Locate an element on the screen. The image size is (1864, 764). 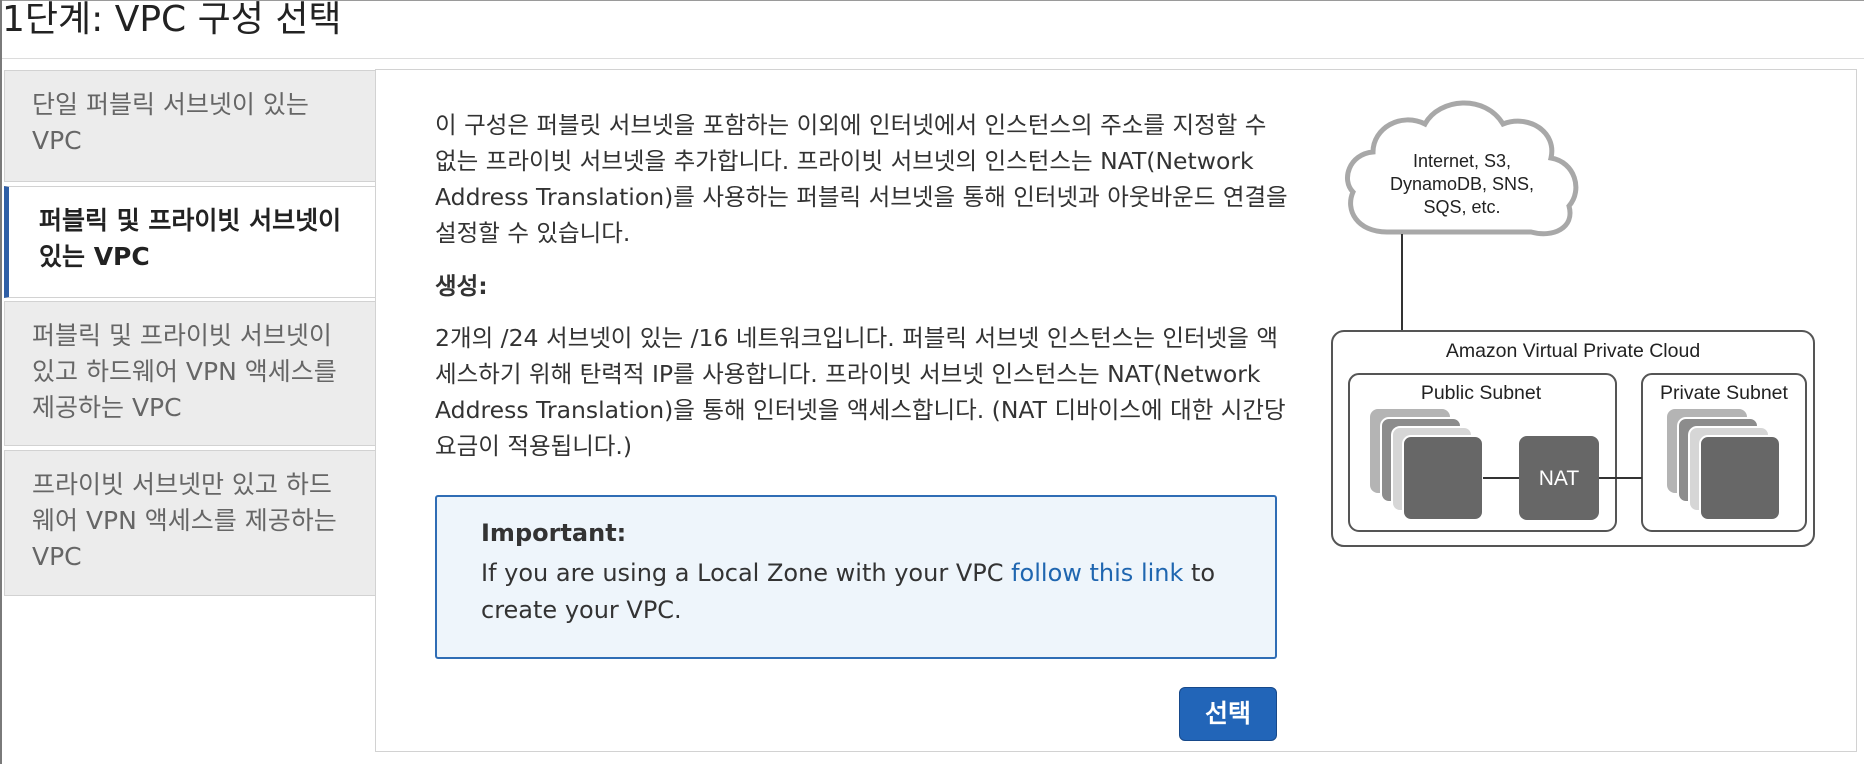
cloud-label-line-3: SQS, etc. is located at coordinates (1461, 207).